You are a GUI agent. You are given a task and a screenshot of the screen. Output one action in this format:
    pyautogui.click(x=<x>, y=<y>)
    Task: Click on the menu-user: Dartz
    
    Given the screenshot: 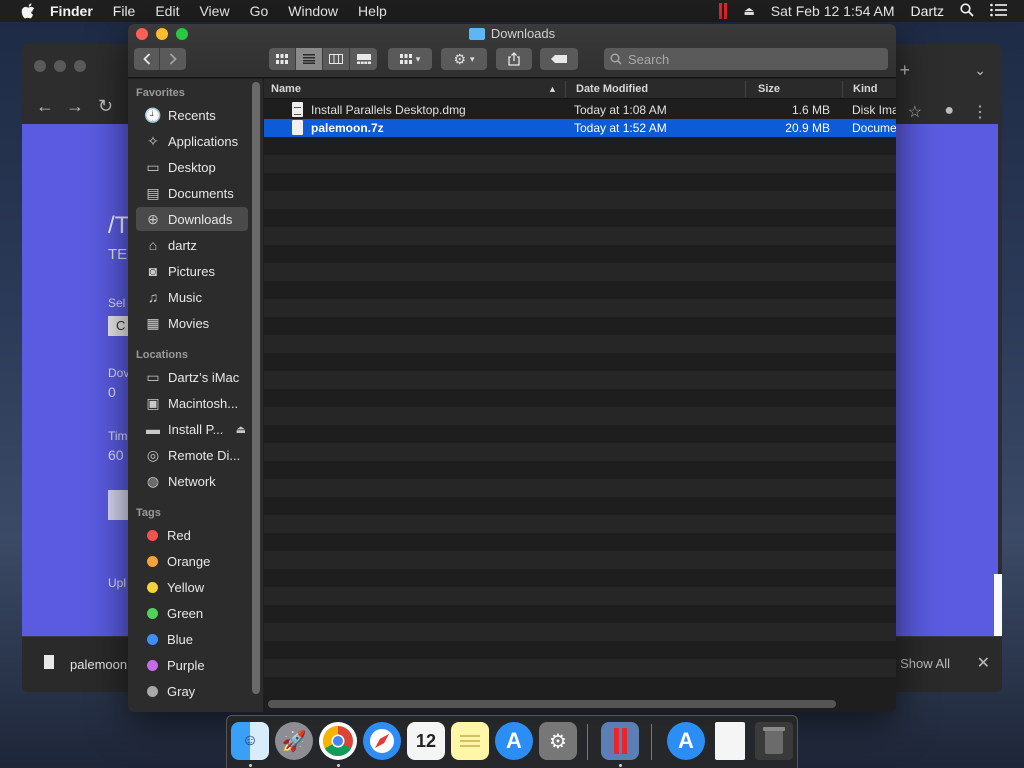 What is the action you would take?
    pyautogui.click(x=927, y=11)
    